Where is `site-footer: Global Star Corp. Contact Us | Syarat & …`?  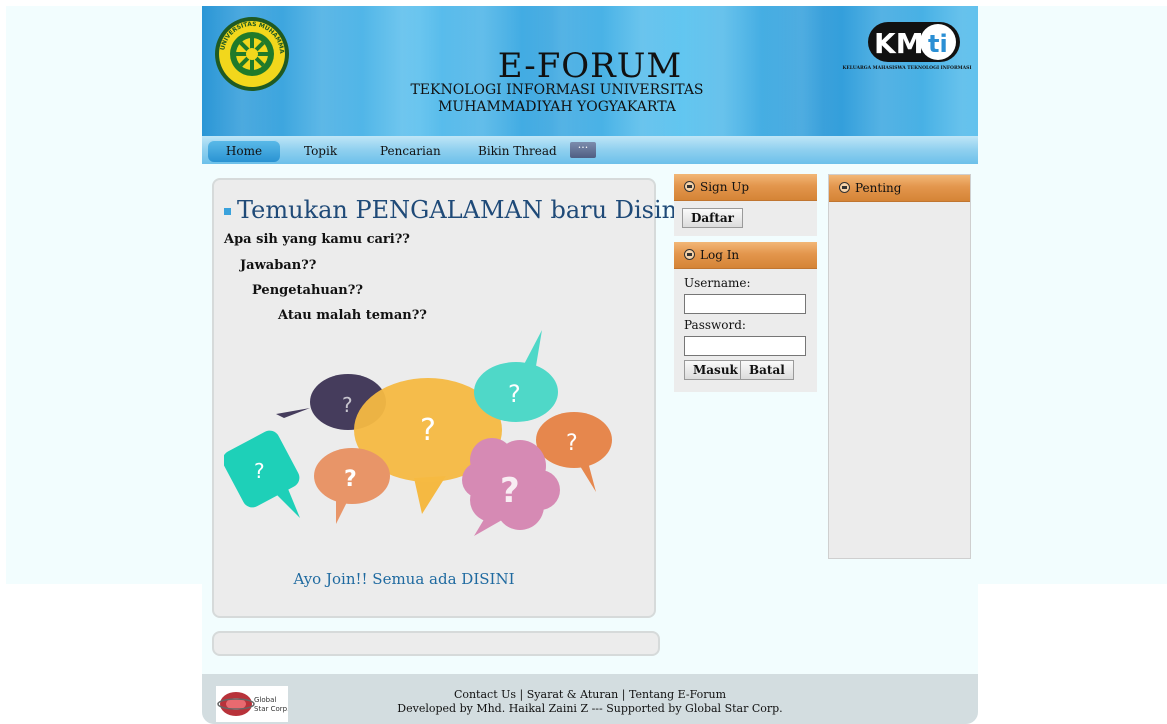
site-footer: Global Star Corp. Contact Us | Syarat & … is located at coordinates (590, 699).